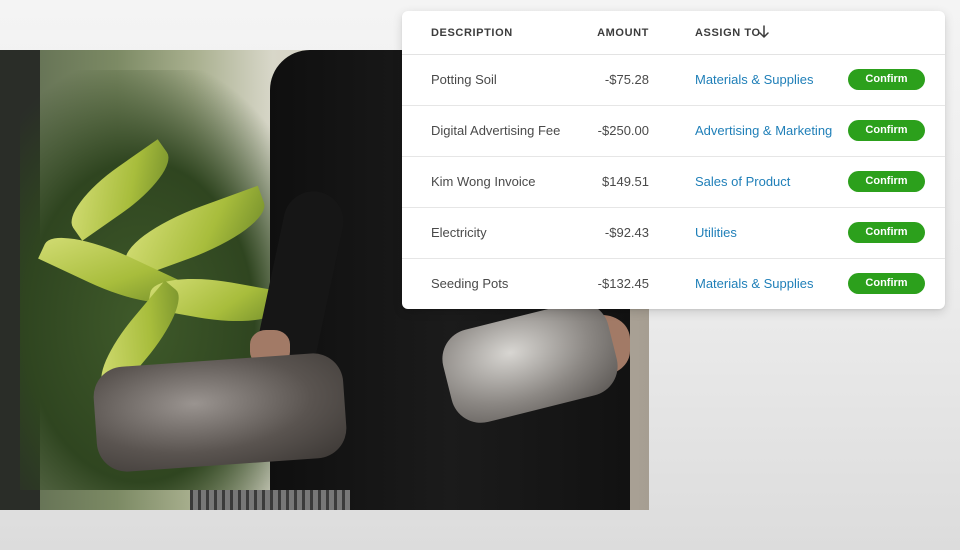  Describe the element at coordinates (220, 412) in the screenshot. I see `soil-bag` at that location.